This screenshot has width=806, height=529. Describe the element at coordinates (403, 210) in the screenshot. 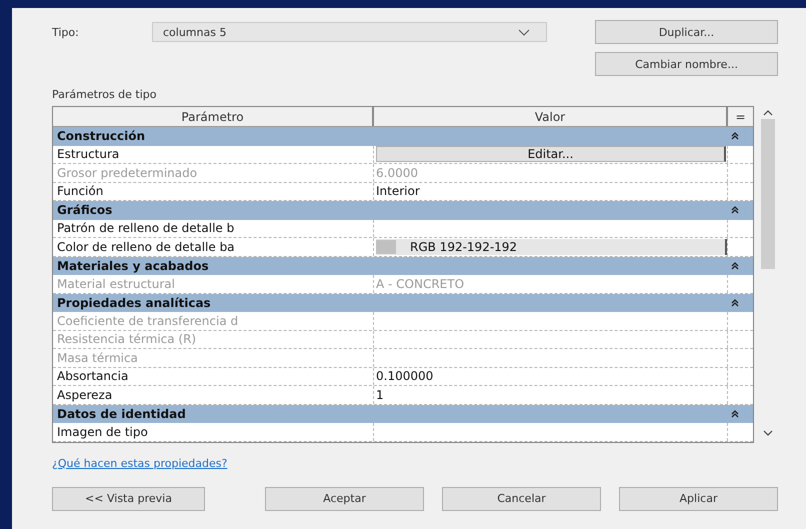

I see `group-header: Gráficos` at that location.